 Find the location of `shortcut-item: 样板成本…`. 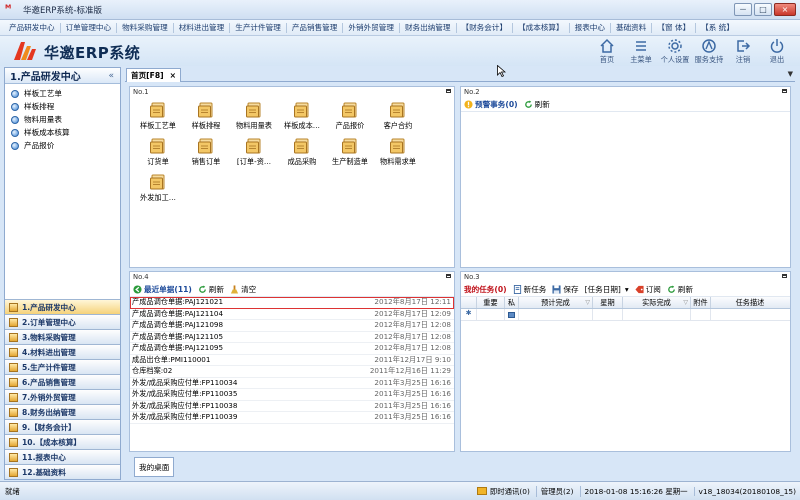

shortcut-item: 样板成本… is located at coordinates (302, 116).